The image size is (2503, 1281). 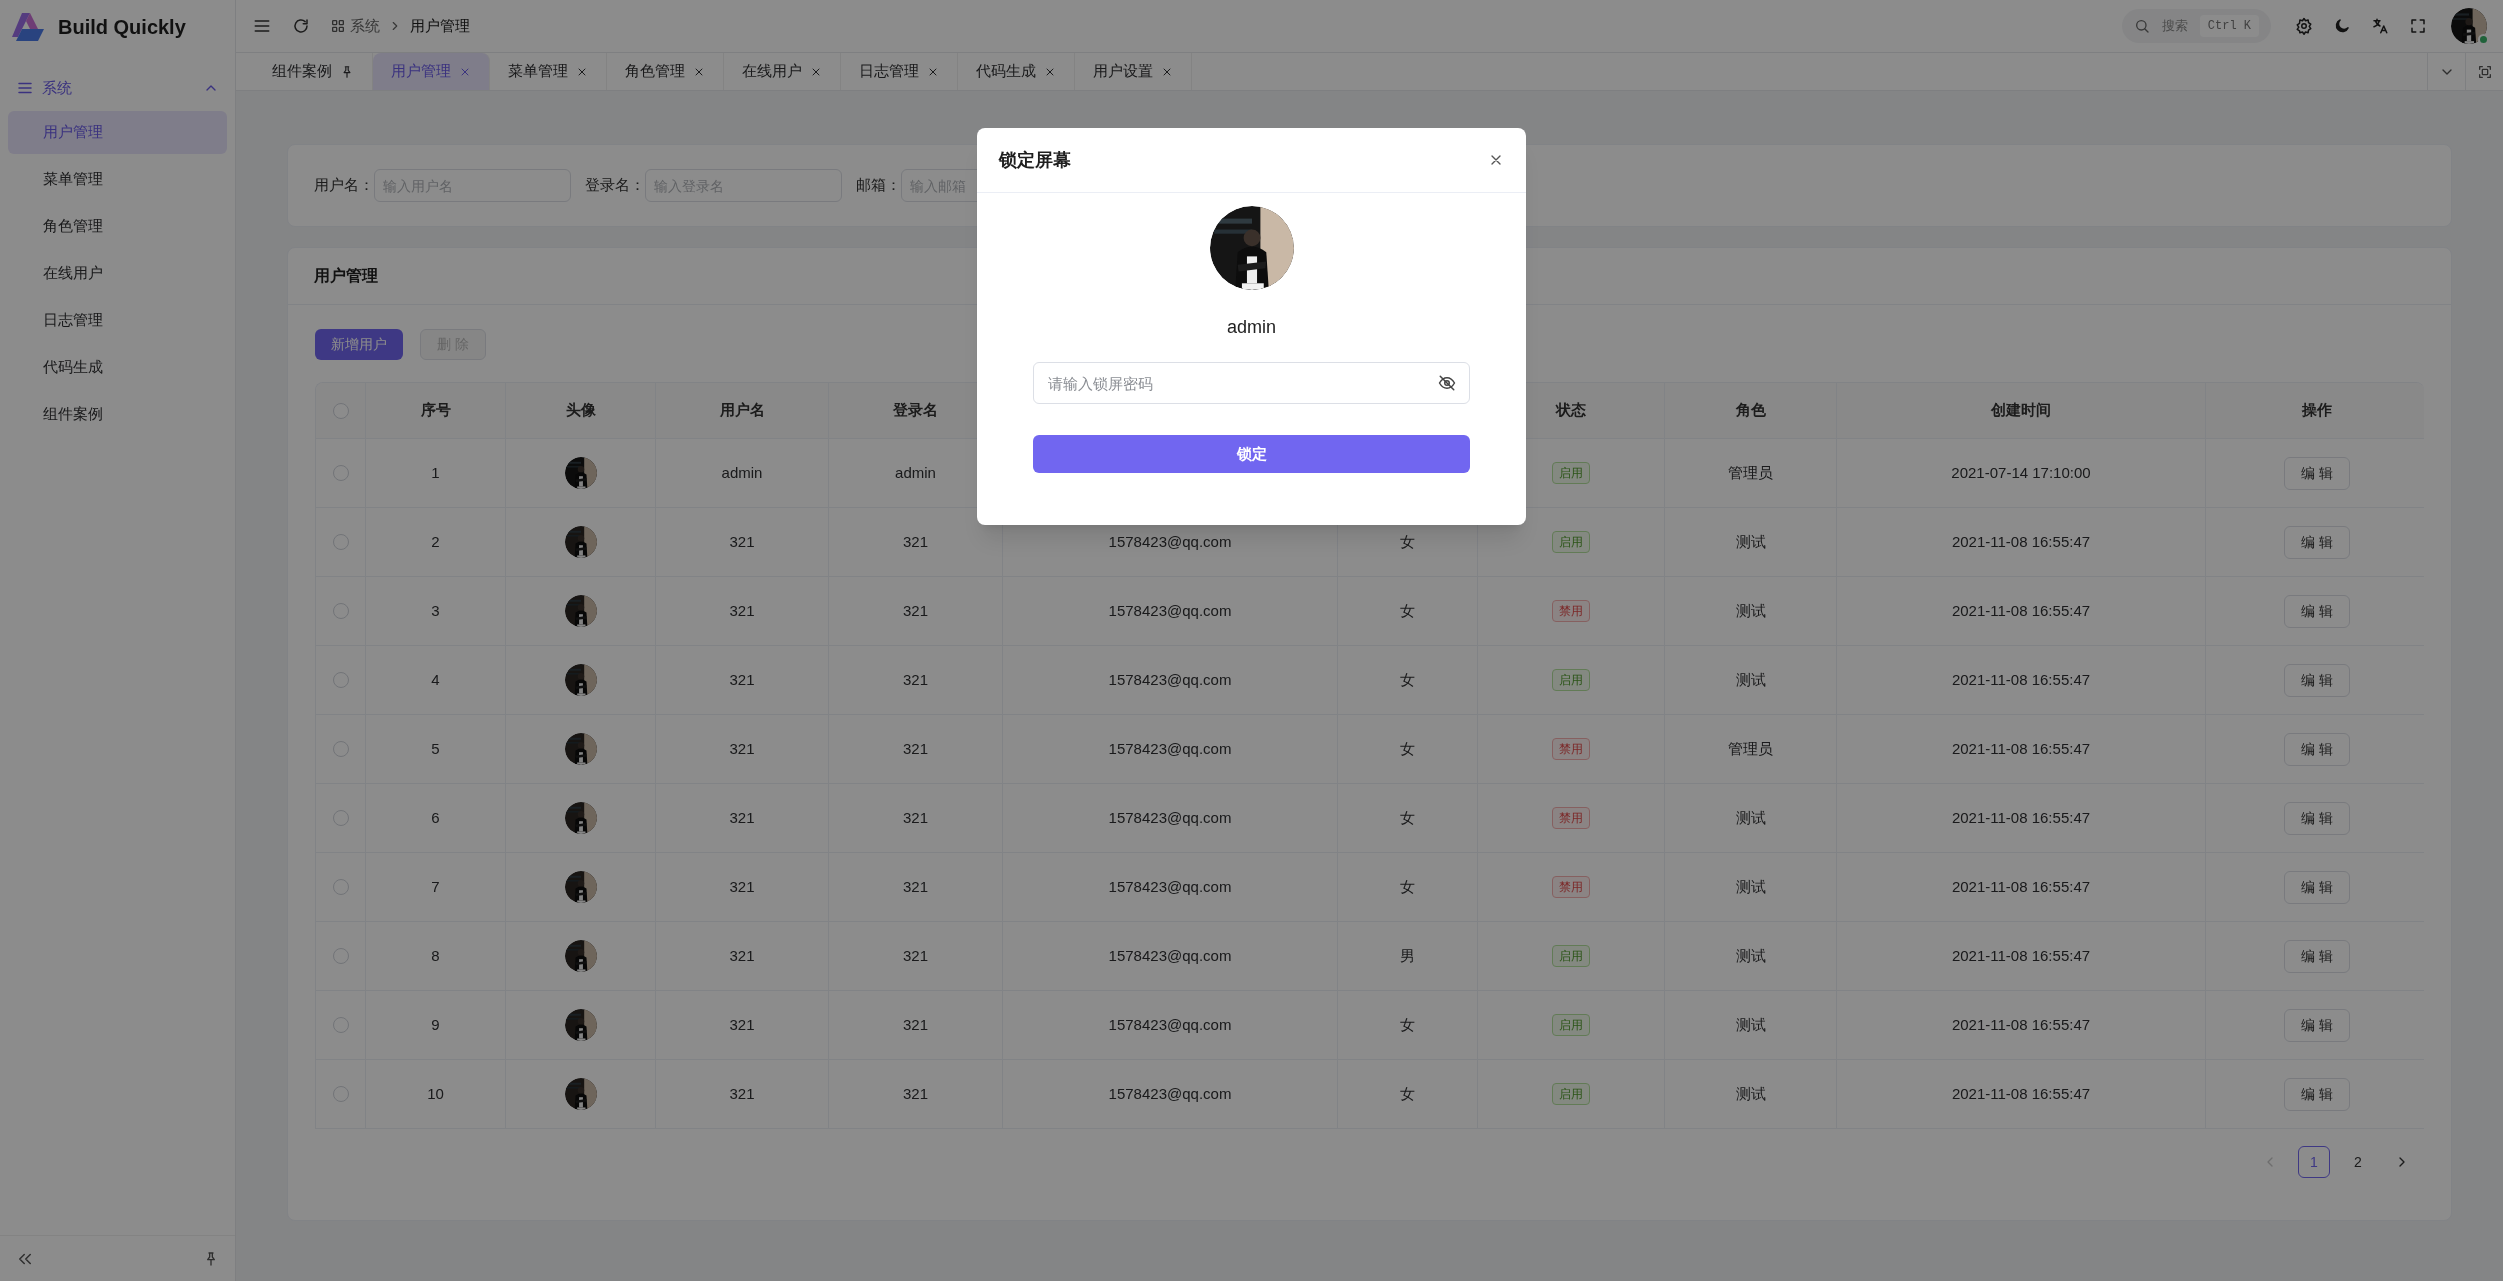 What do you see at coordinates (117, 88) in the screenshot?
I see `menu-group: 系统` at bounding box center [117, 88].